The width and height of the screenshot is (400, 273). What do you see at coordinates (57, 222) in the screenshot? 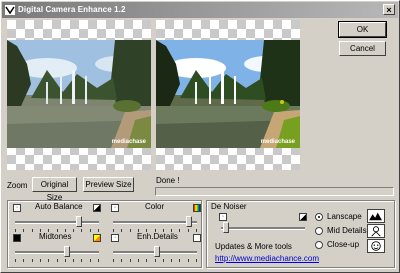
I see `auto-balance-track` at bounding box center [57, 222].